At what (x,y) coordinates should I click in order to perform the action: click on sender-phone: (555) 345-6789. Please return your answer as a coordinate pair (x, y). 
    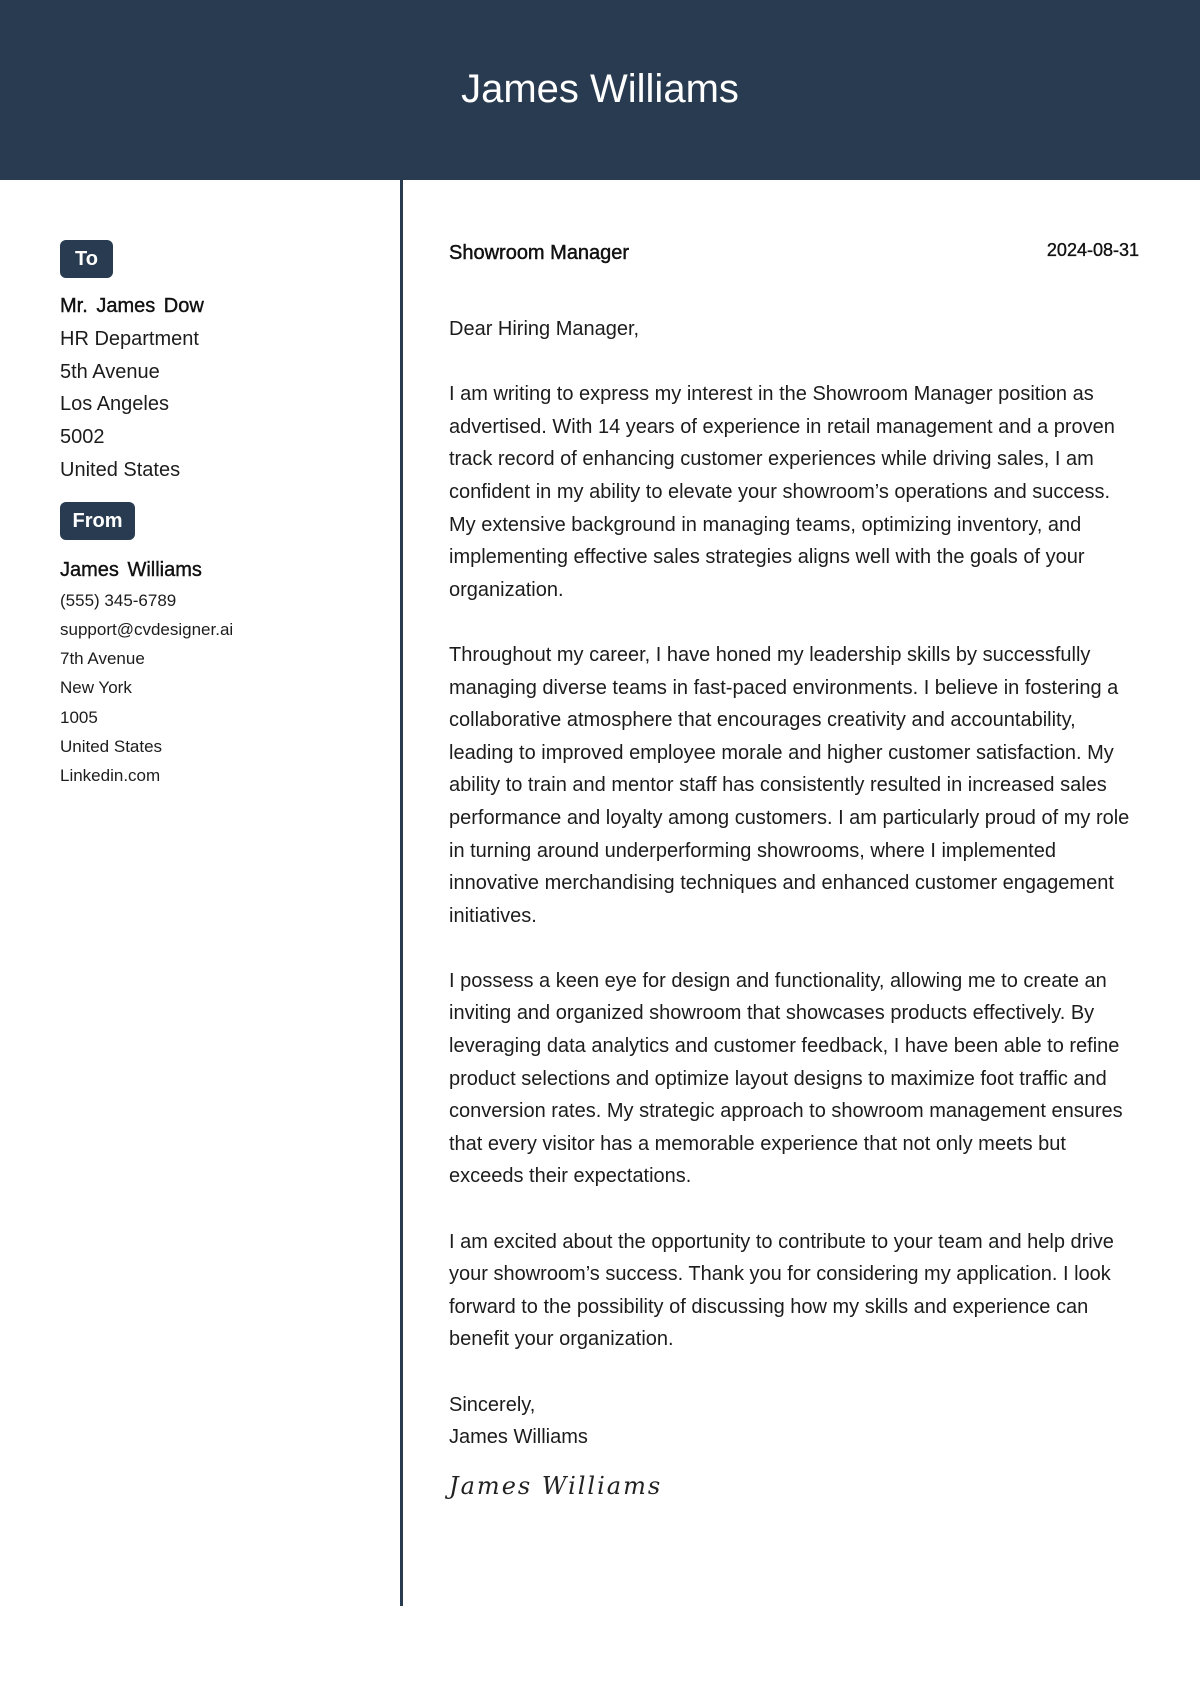
    Looking at the image, I should click on (118, 600).